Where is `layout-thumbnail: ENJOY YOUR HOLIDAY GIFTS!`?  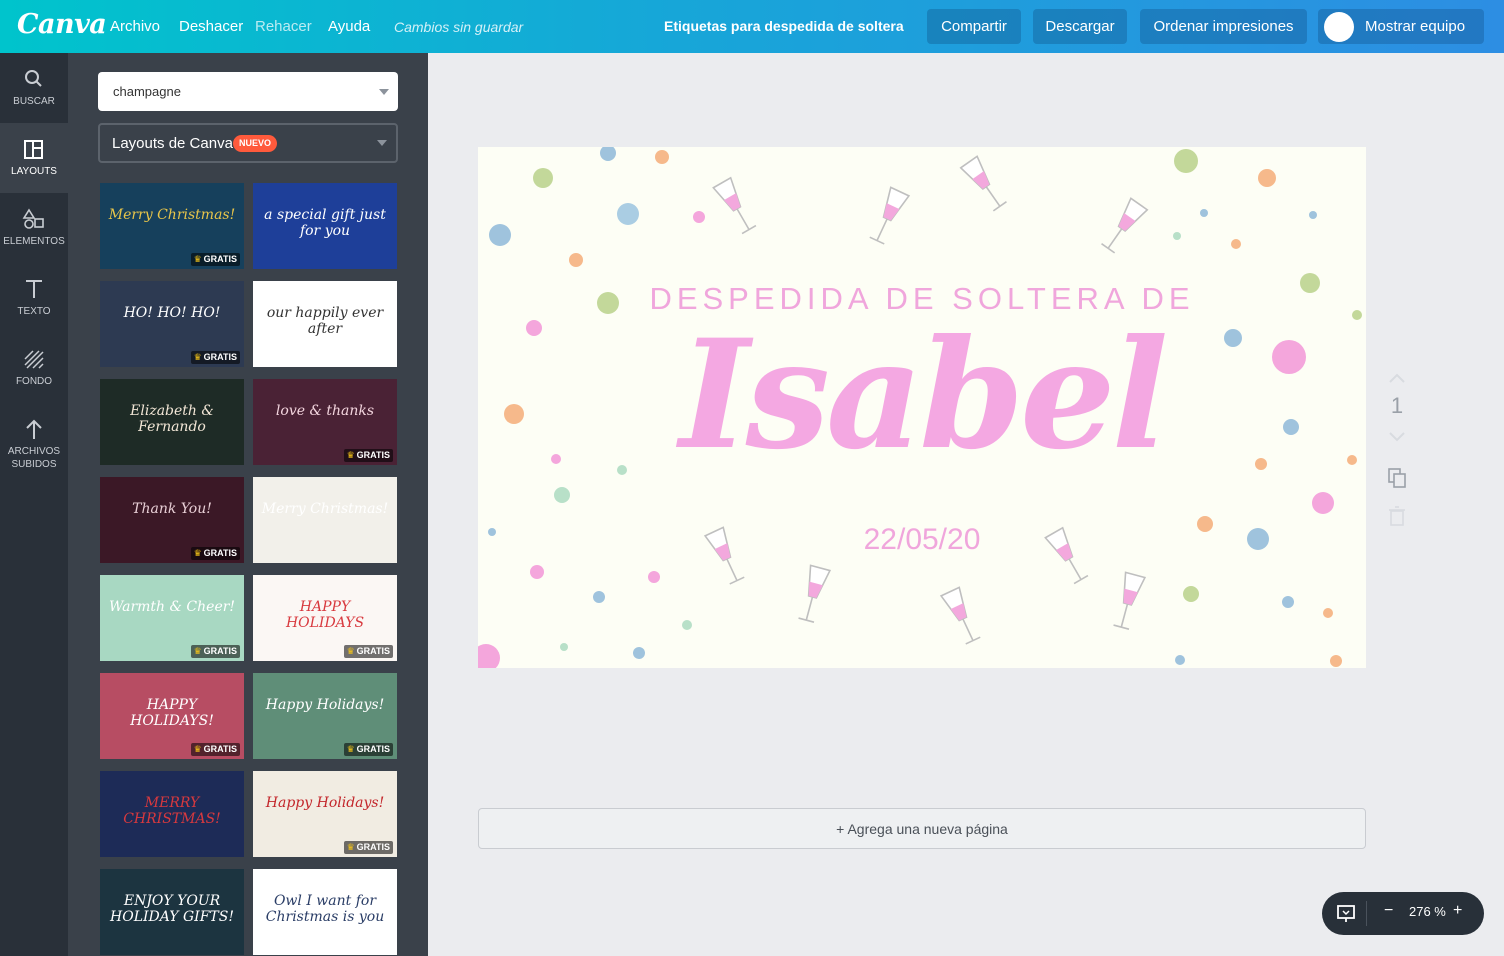
layout-thumbnail: ENJOY YOUR HOLIDAY GIFTS! is located at coordinates (172, 912).